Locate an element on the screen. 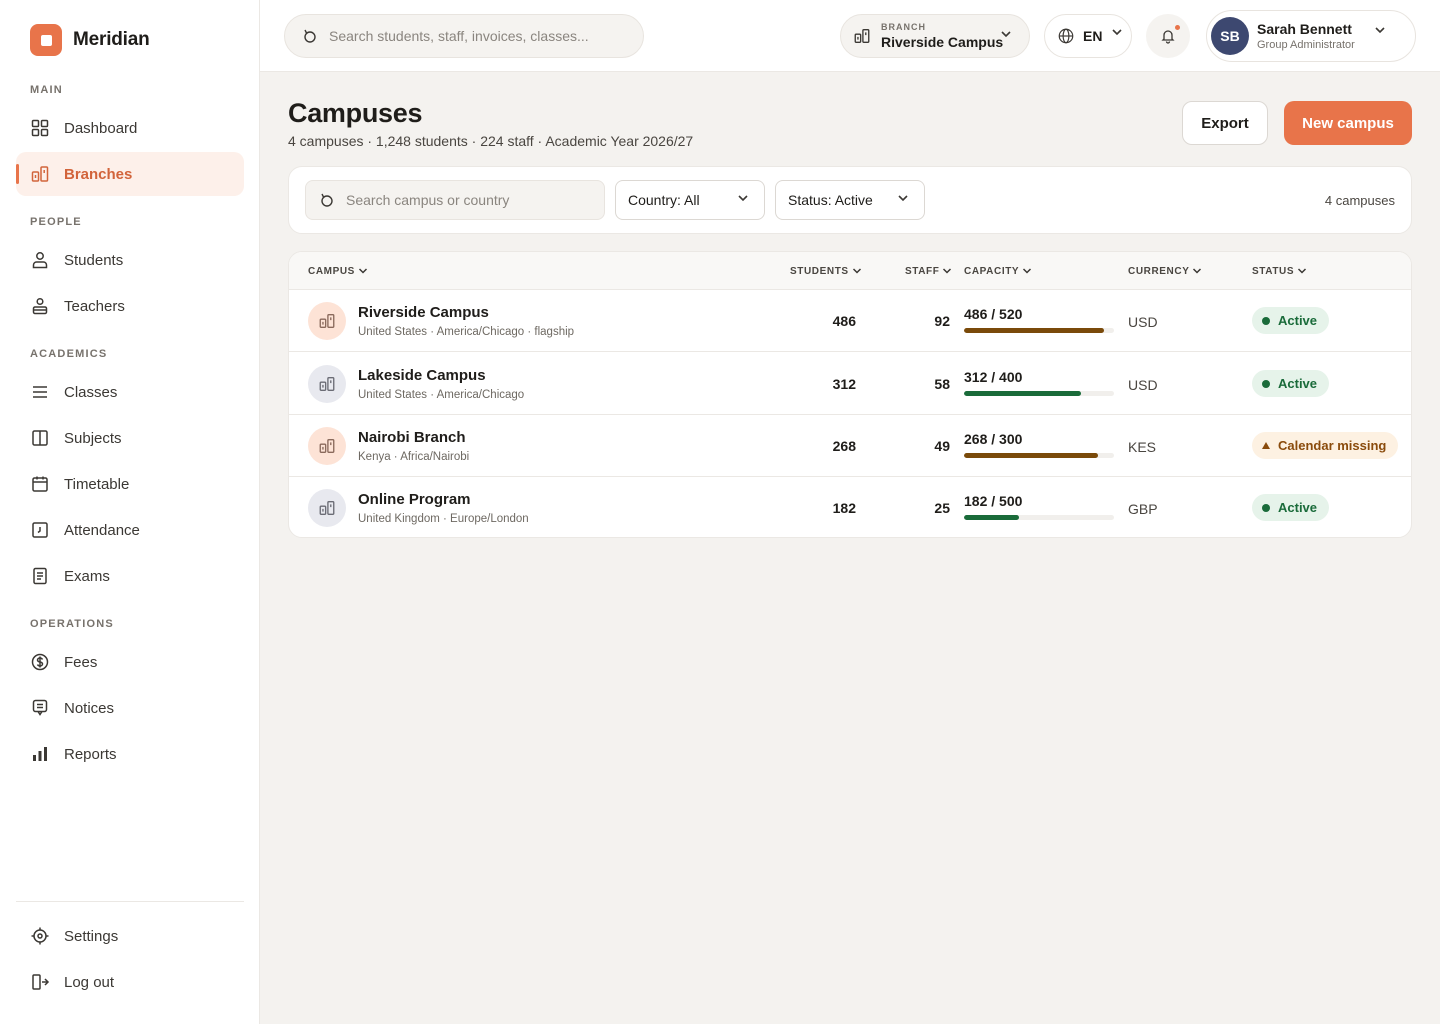 The height and width of the screenshot is (1024, 1440). column-students: STUDENTS is located at coordinates (826, 271).